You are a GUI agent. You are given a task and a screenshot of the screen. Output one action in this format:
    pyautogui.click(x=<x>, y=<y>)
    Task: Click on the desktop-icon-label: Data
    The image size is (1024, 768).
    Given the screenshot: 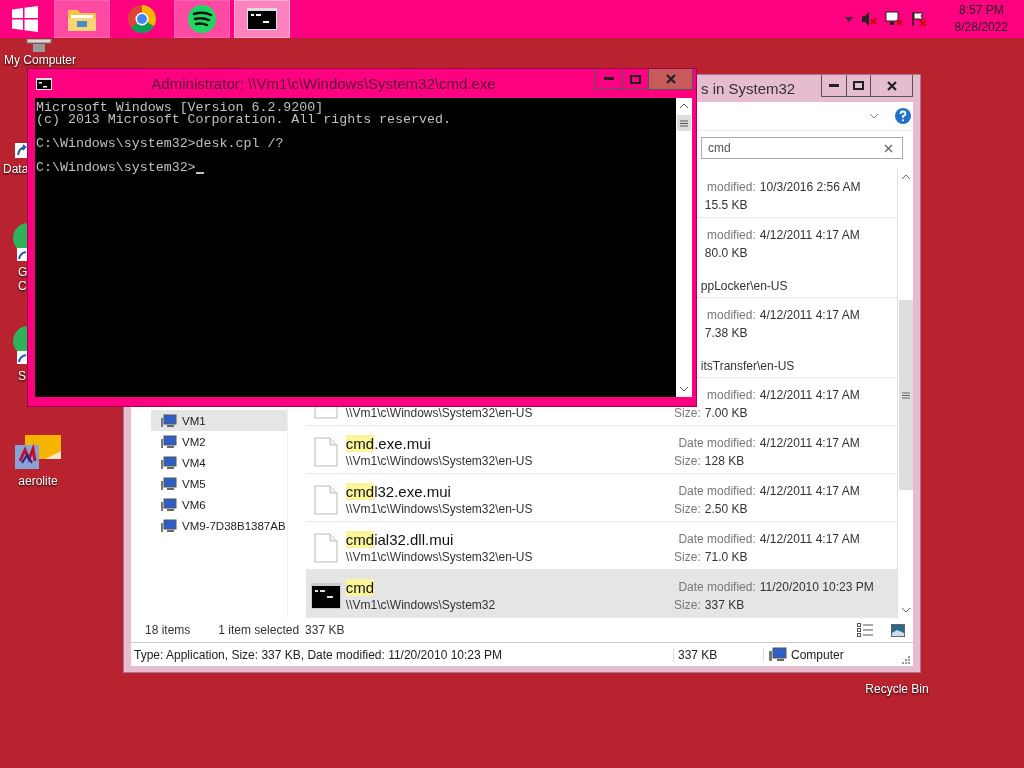 What is the action you would take?
    pyautogui.click(x=16, y=169)
    